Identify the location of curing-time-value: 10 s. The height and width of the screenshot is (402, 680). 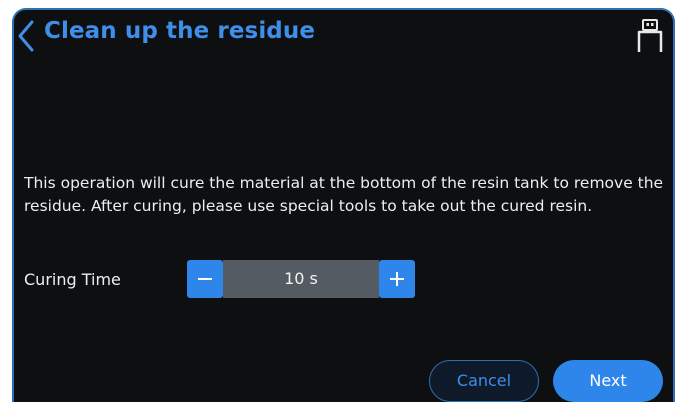
(301, 279).